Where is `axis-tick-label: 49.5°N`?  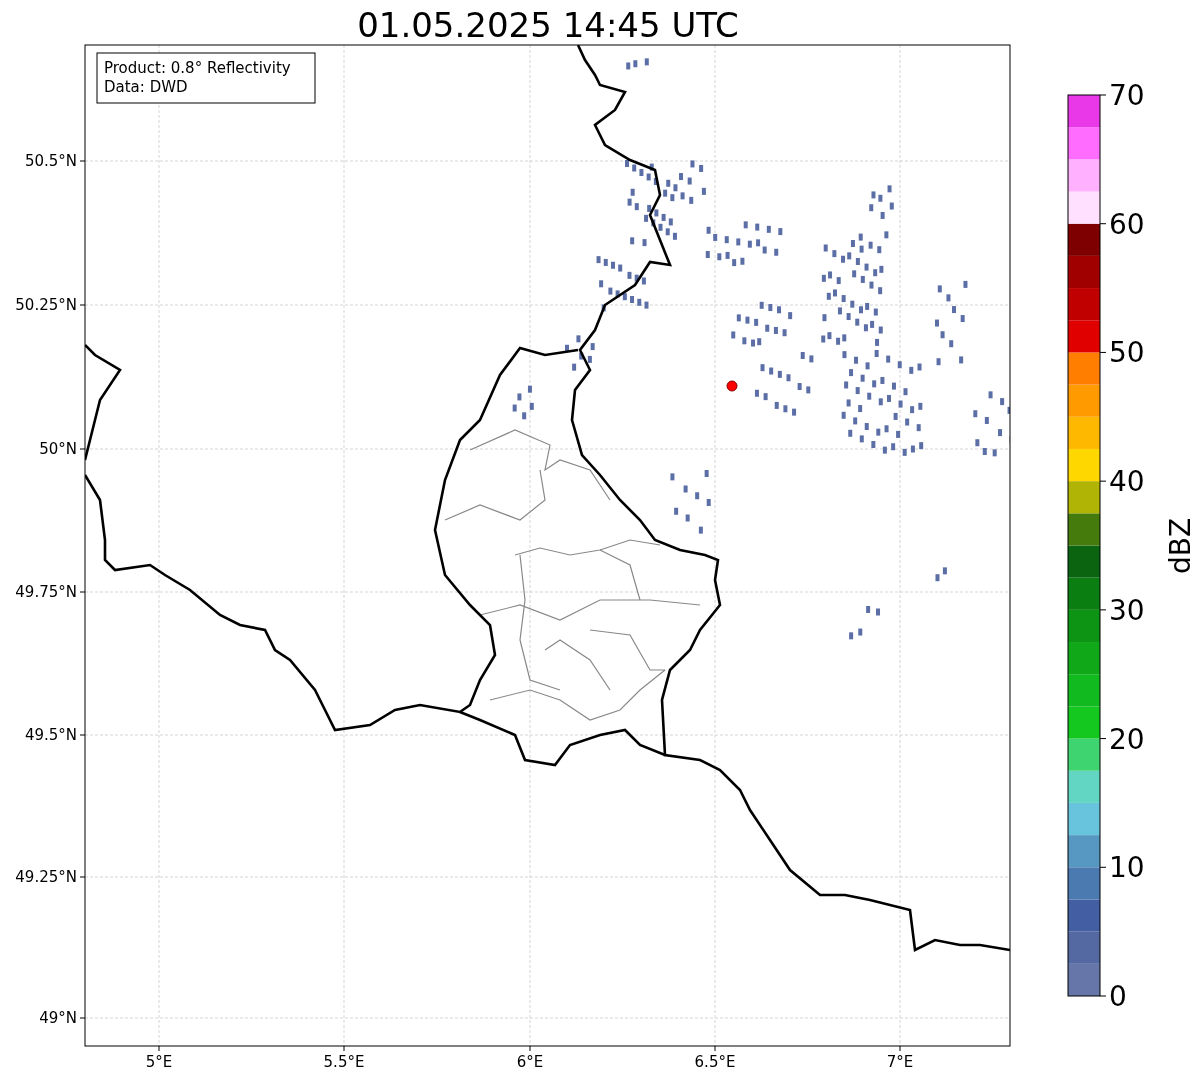
axis-tick-label: 49.5°N is located at coordinates (50, 735).